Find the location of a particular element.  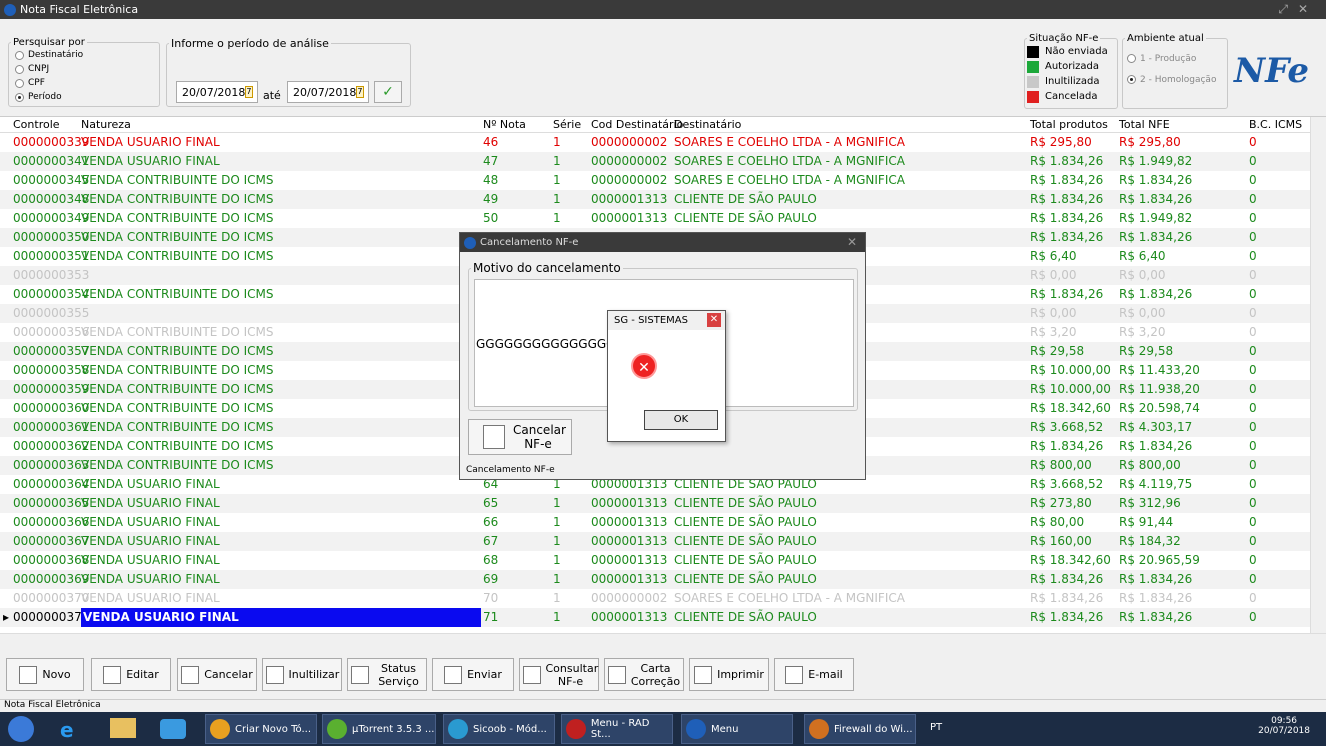

error-messagebox: SG - SISTEMAS ✕ ✕ OK is located at coordinates (666, 376).